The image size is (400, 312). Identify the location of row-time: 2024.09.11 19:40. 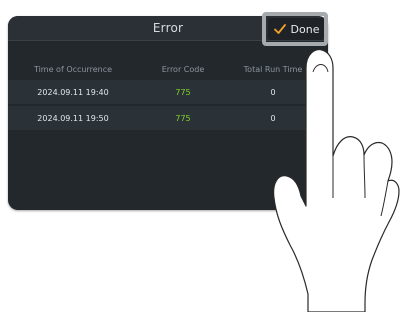
(73, 92).